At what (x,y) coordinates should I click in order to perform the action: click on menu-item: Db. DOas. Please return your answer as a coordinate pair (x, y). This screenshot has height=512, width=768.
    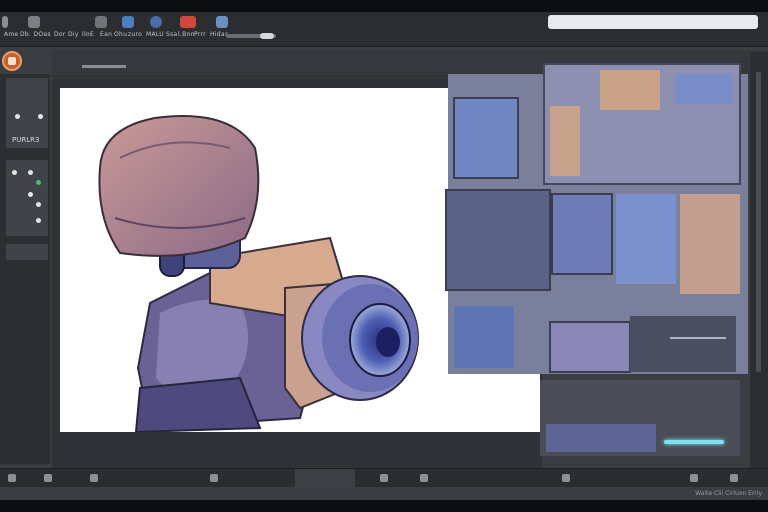
    Looking at the image, I should click on (35, 34).